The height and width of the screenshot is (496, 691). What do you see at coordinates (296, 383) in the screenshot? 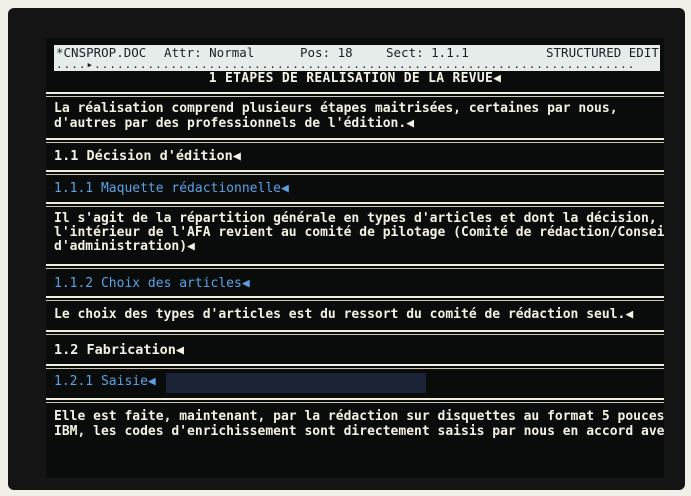
I see `selection-highlight` at bounding box center [296, 383].